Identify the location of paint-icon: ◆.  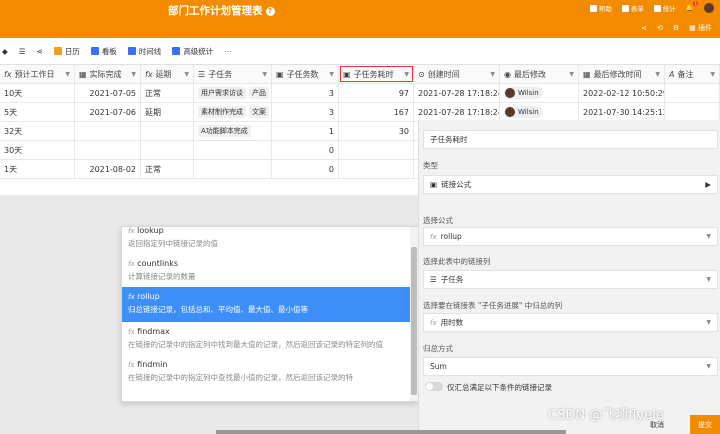
(5, 51).